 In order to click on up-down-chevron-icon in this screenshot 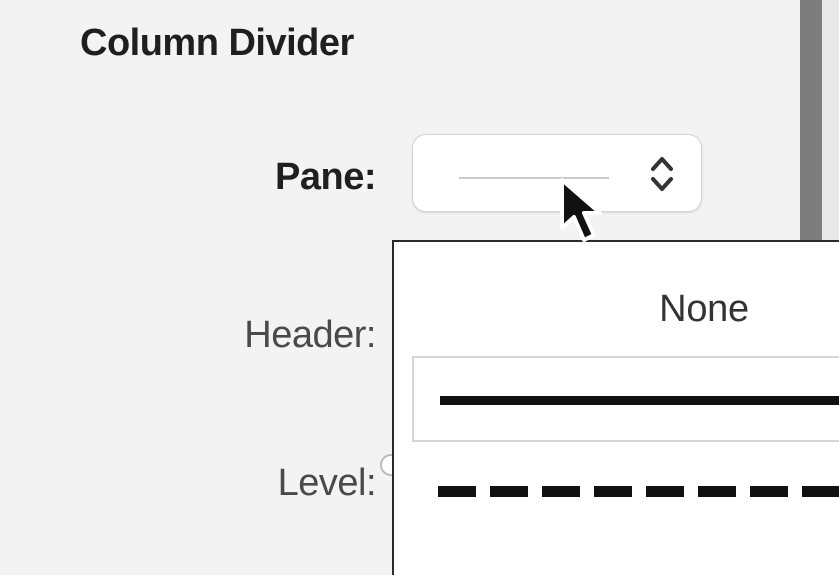, I will do `click(662, 174)`.